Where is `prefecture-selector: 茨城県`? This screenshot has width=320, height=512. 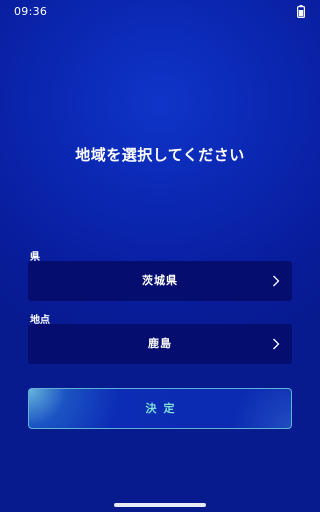
prefecture-selector: 茨城県 is located at coordinates (160, 281).